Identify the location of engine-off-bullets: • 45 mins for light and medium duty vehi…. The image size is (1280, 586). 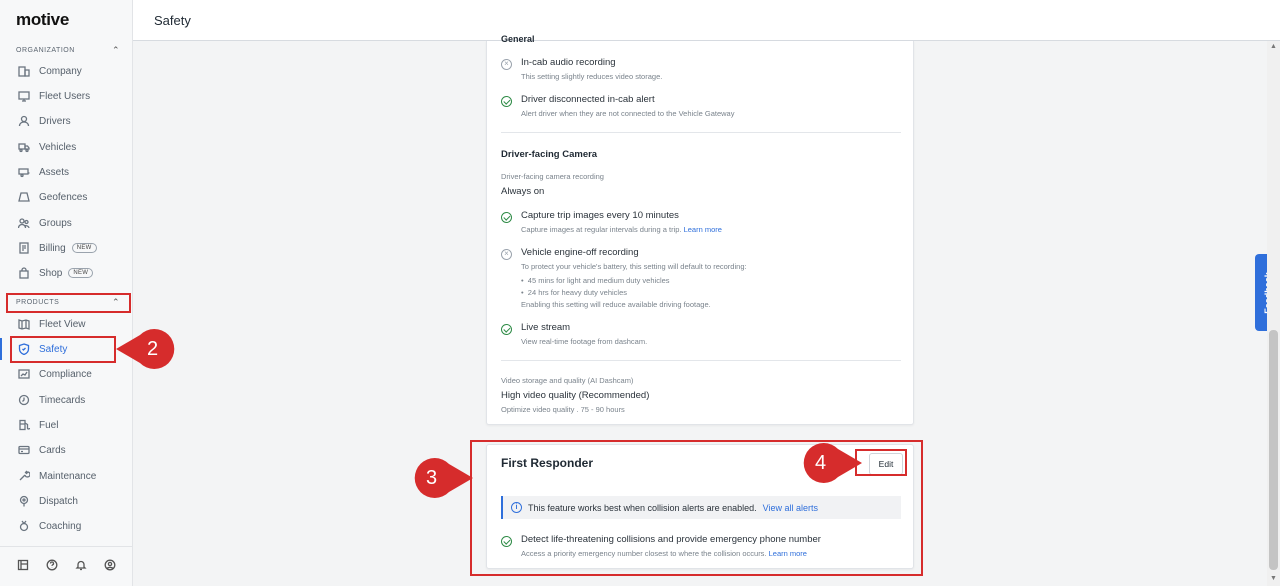
(595, 286).